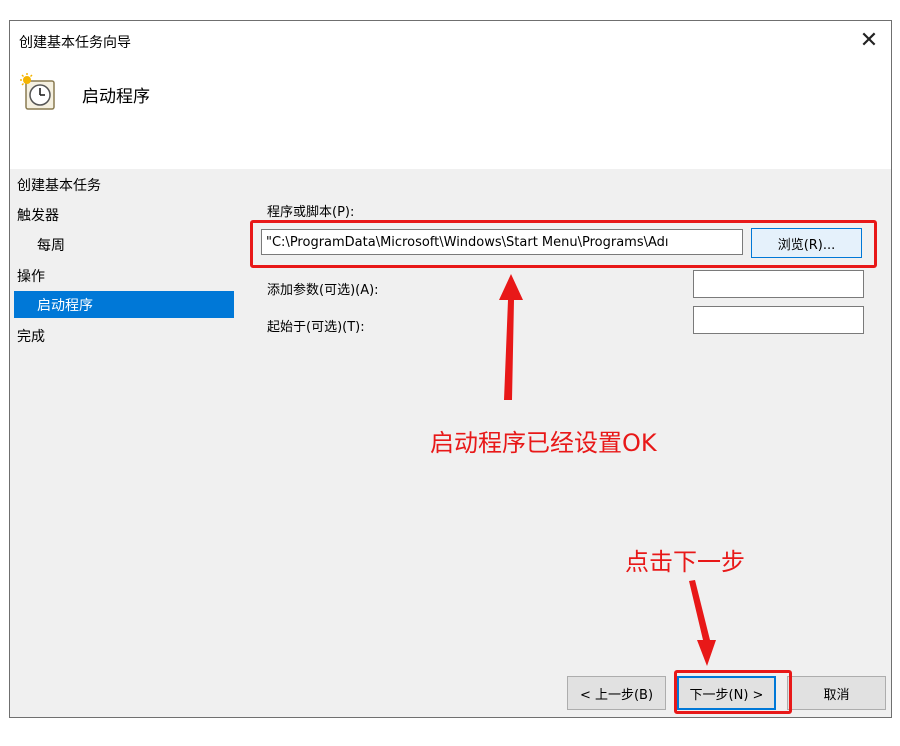 This screenshot has height=746, width=900. Describe the element at coordinates (543, 443) in the screenshot. I see `annotation-program-set: 启动程序已经设置OK` at that location.